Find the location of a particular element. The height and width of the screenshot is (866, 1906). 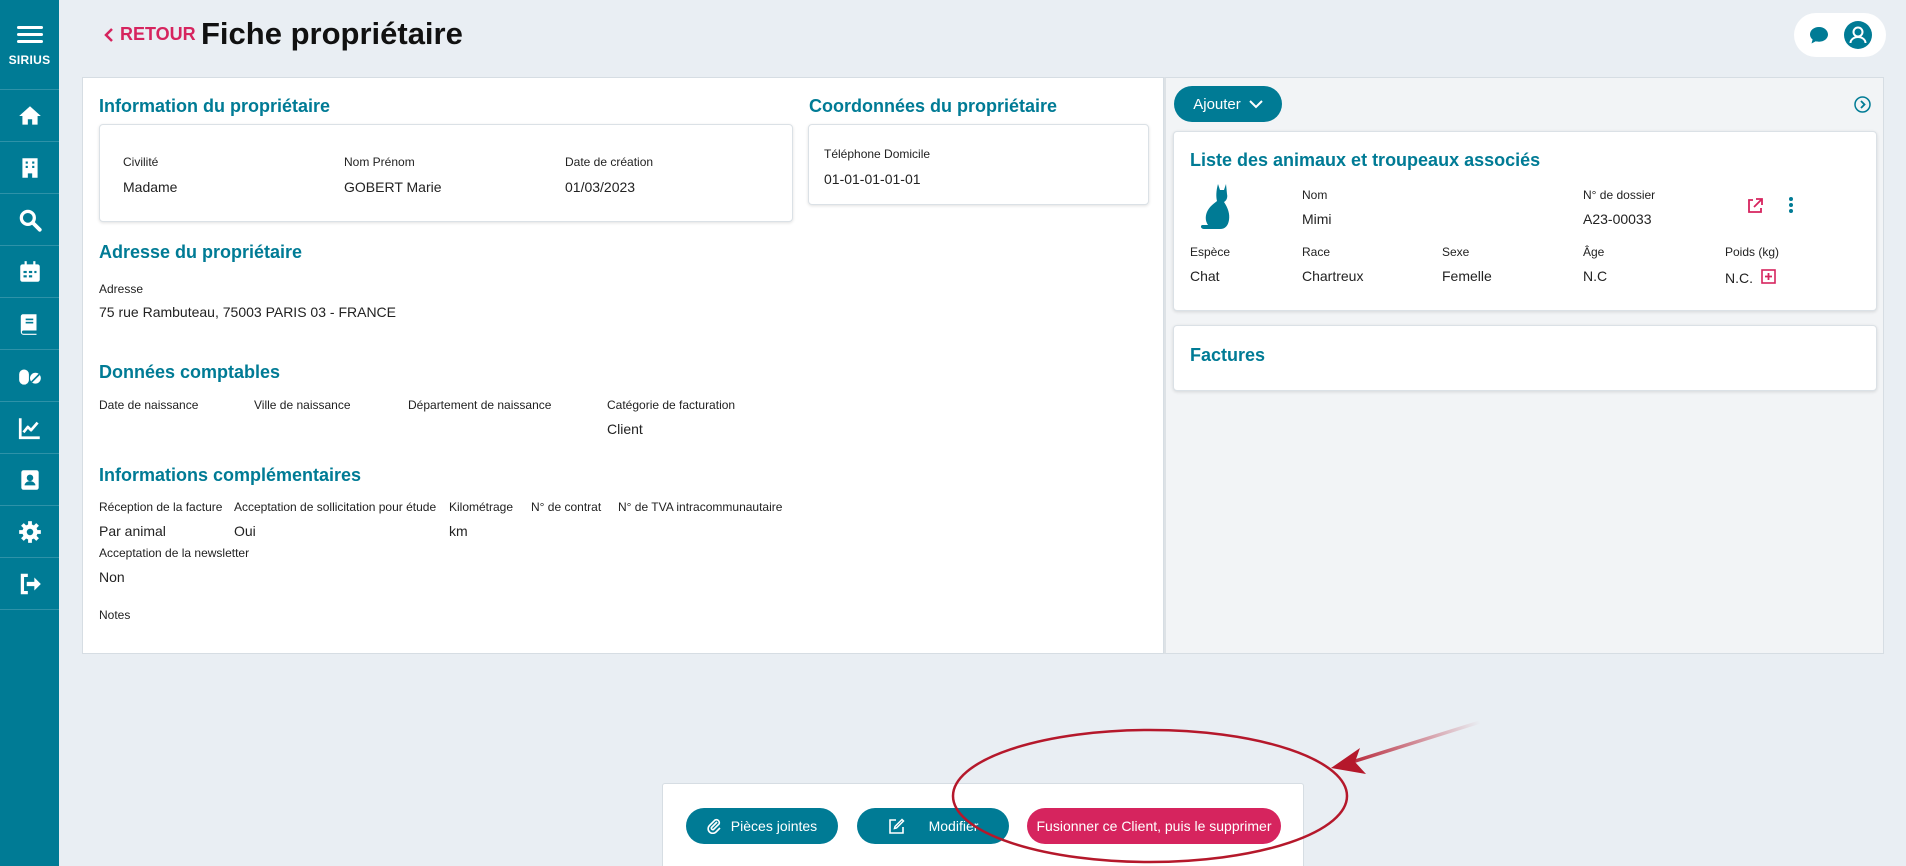

gear-icon is located at coordinates (29, 531).